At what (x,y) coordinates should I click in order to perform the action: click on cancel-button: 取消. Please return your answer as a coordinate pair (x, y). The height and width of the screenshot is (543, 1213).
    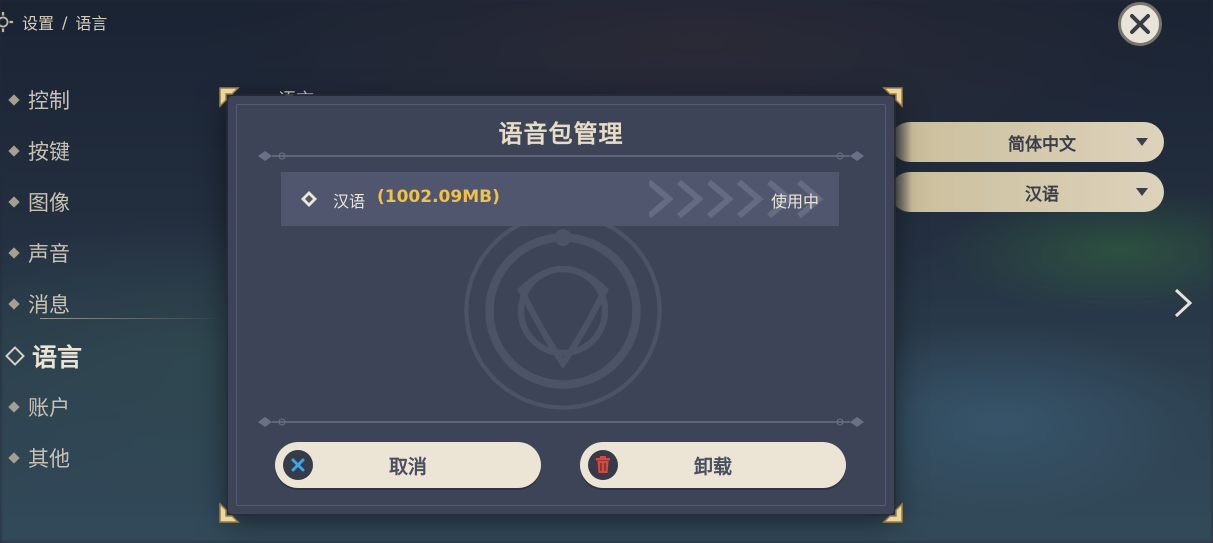
    Looking at the image, I should click on (408, 465).